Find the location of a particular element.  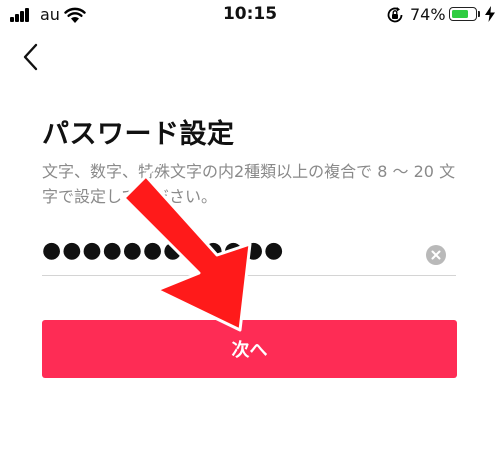

battery-level is located at coordinates (460, 14).